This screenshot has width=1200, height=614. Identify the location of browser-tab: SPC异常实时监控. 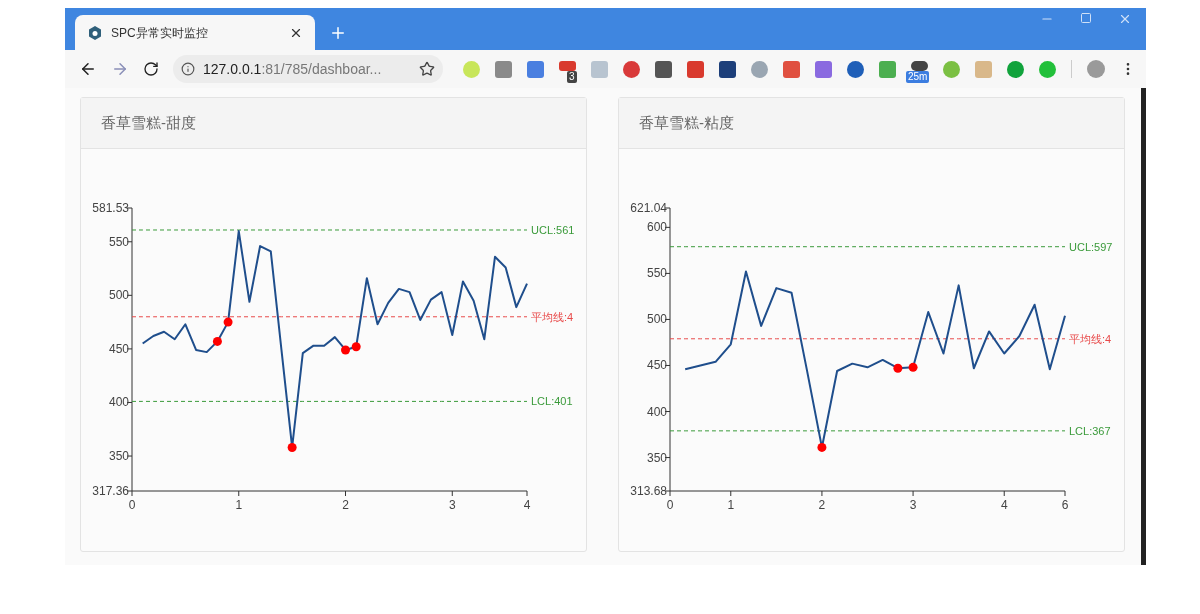
(195, 32).